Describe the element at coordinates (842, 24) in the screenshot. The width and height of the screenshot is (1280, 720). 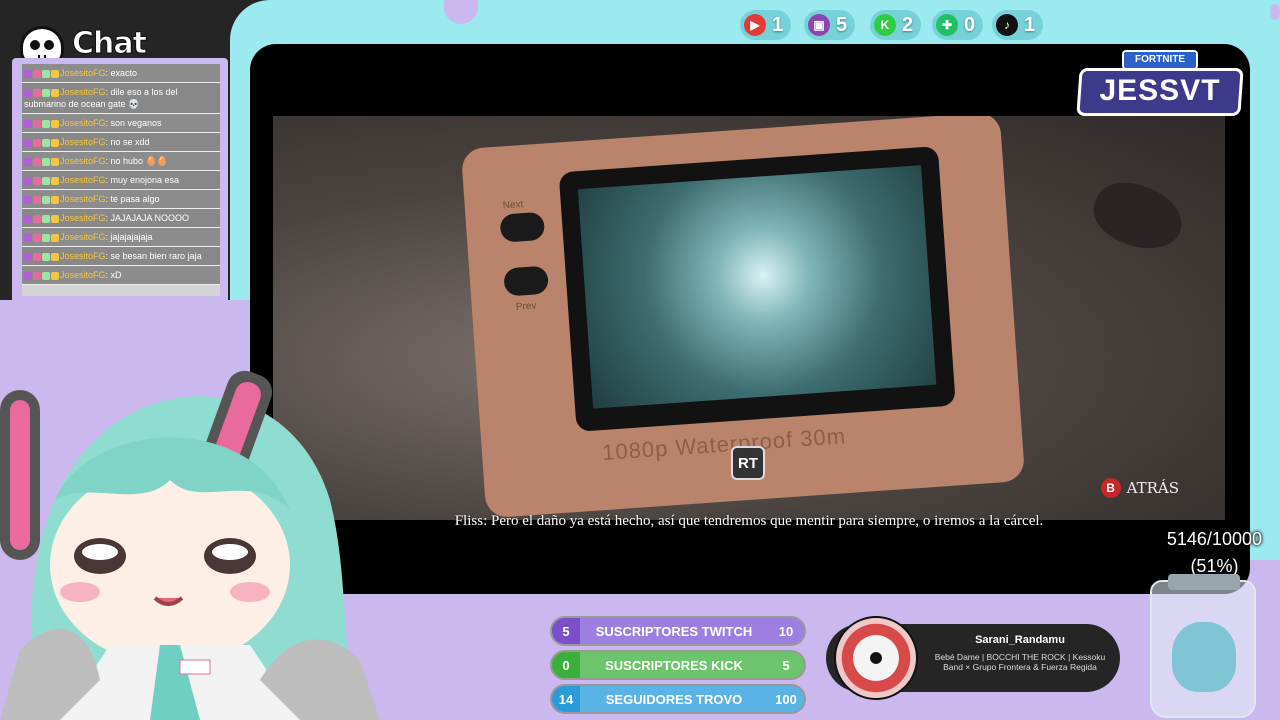
I see `social-count: 5` at that location.